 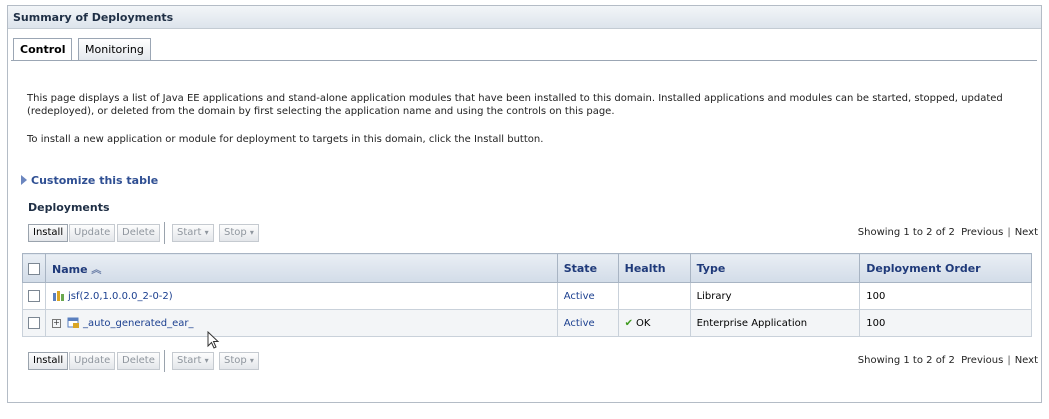 I want to click on column-name-label: Name, so click(x=70, y=269).